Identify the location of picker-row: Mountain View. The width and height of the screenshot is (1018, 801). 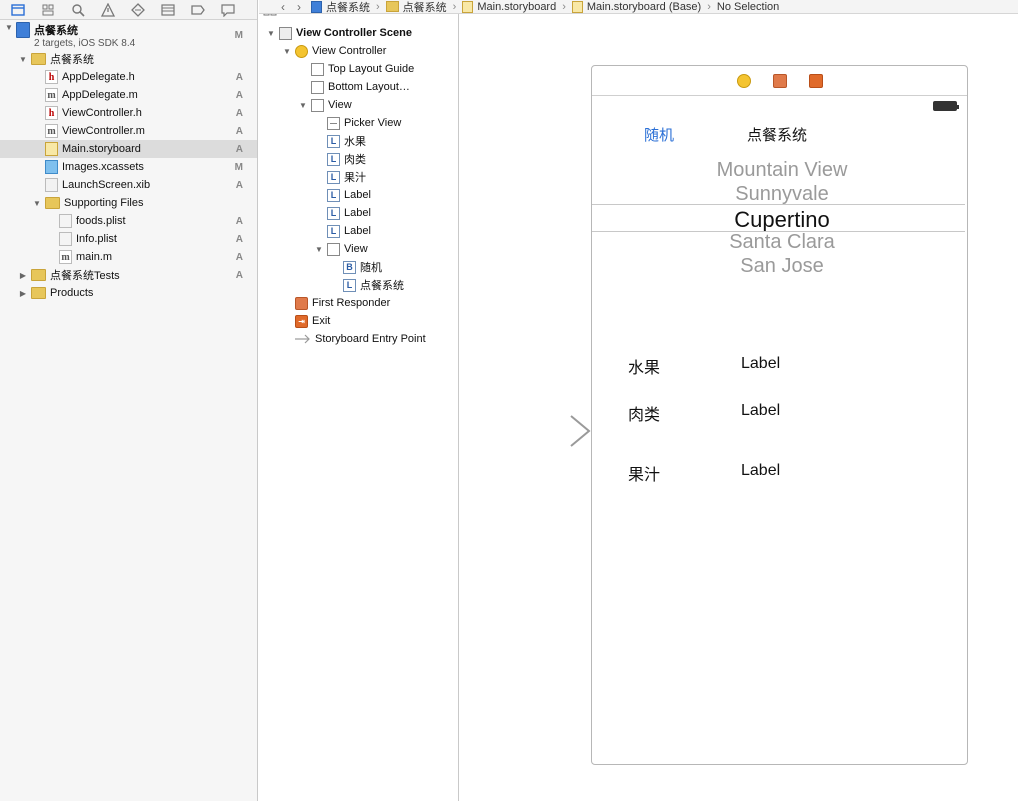
(782, 170).